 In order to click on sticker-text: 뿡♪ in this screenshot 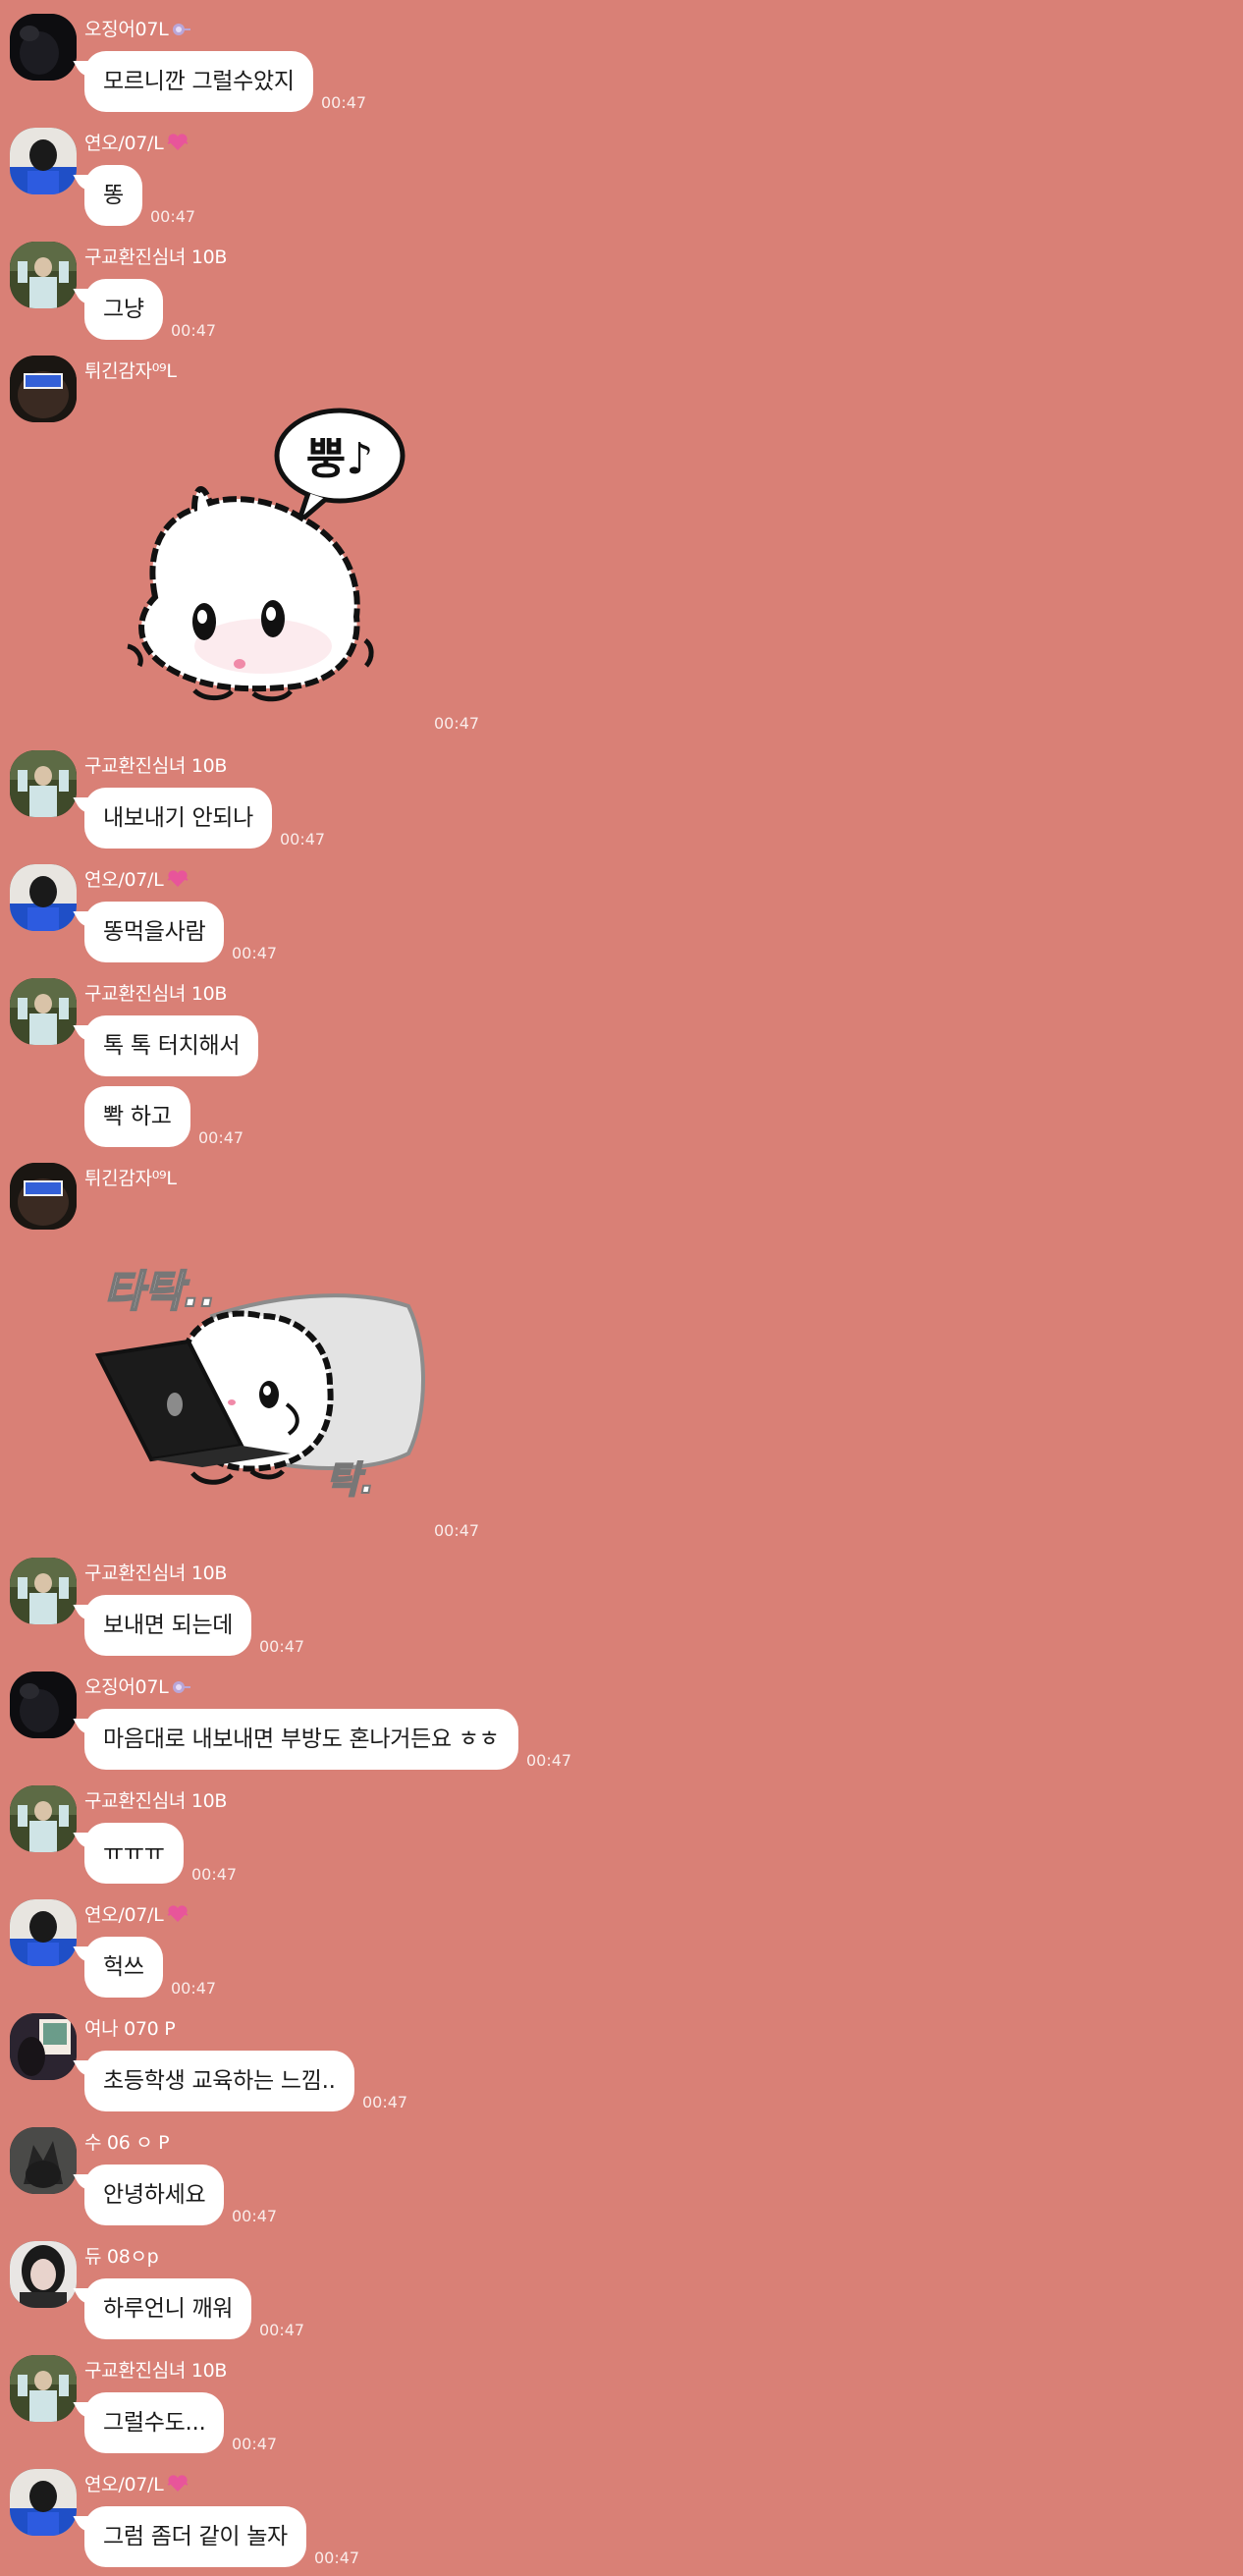, I will do `click(340, 459)`.